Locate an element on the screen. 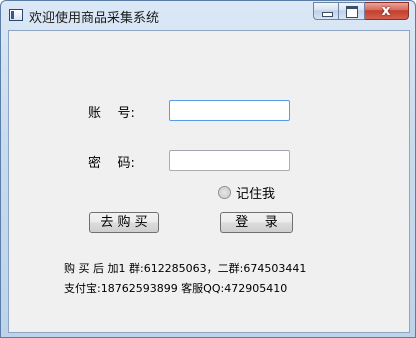 This screenshot has height=338, width=416. remember-me-option: 记住我 is located at coordinates (246, 192).